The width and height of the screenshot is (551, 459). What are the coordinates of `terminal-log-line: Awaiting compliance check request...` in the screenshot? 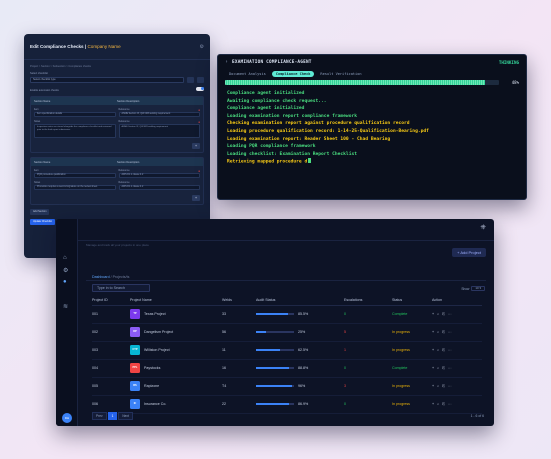 It's located at (277, 101).